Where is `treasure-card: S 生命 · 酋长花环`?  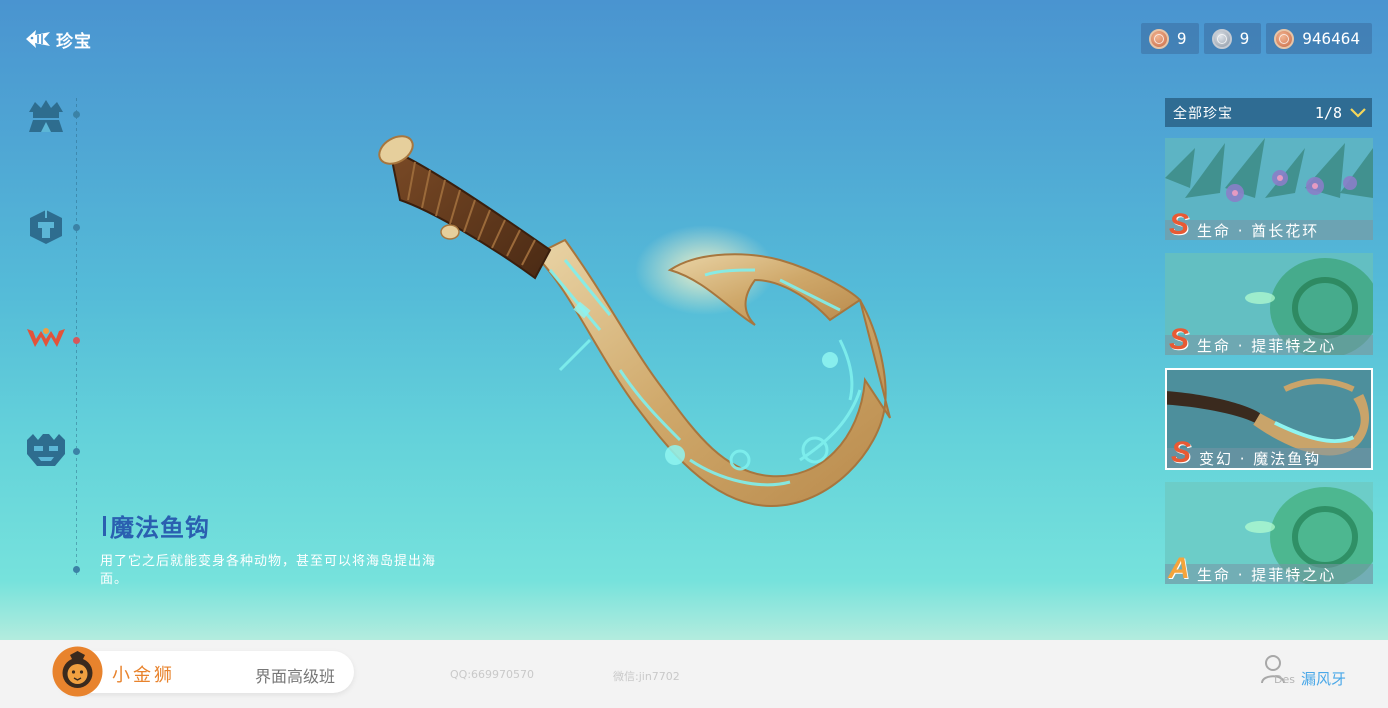
treasure-card: S 生命 · 酋长花环 is located at coordinates (1269, 189).